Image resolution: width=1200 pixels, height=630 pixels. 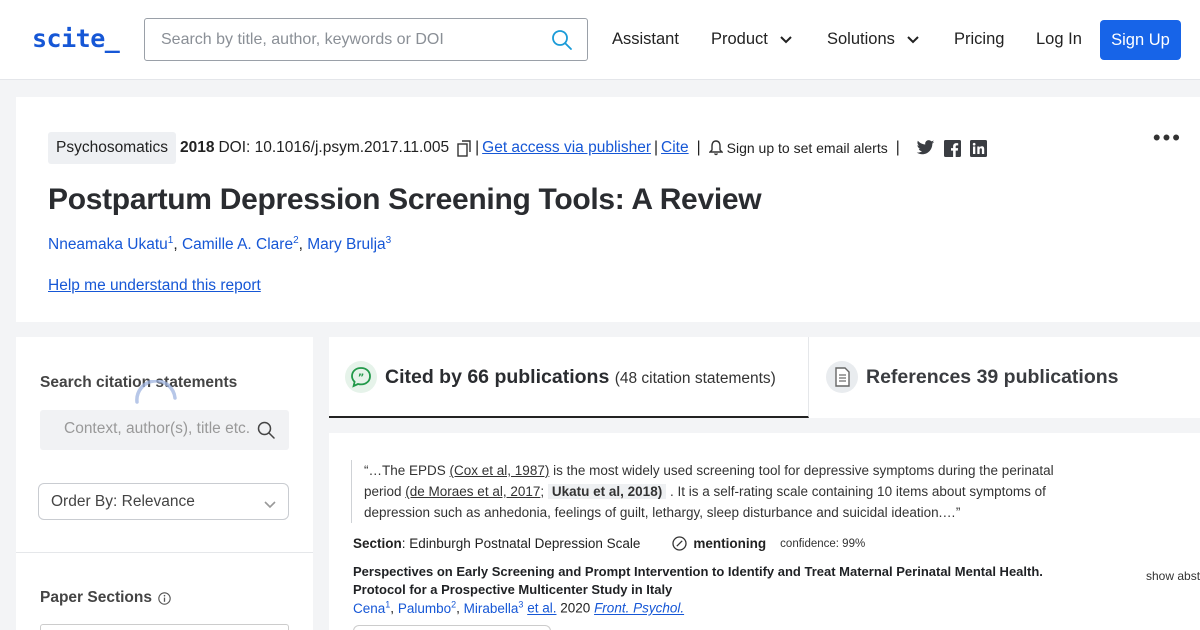 I want to click on author-name: Mirabella, so click(x=491, y=608).